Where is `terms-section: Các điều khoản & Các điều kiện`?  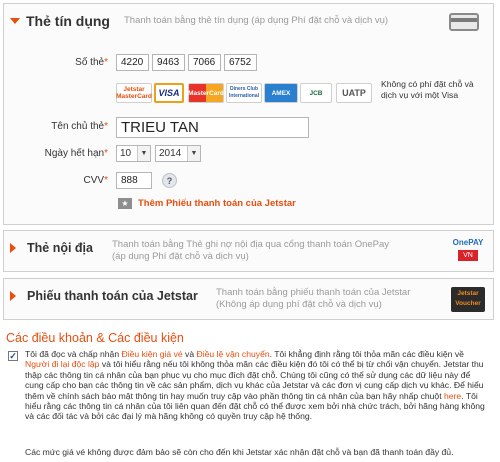 terms-section: Các điều khoản & Các điều kiện is located at coordinates (249, 338).